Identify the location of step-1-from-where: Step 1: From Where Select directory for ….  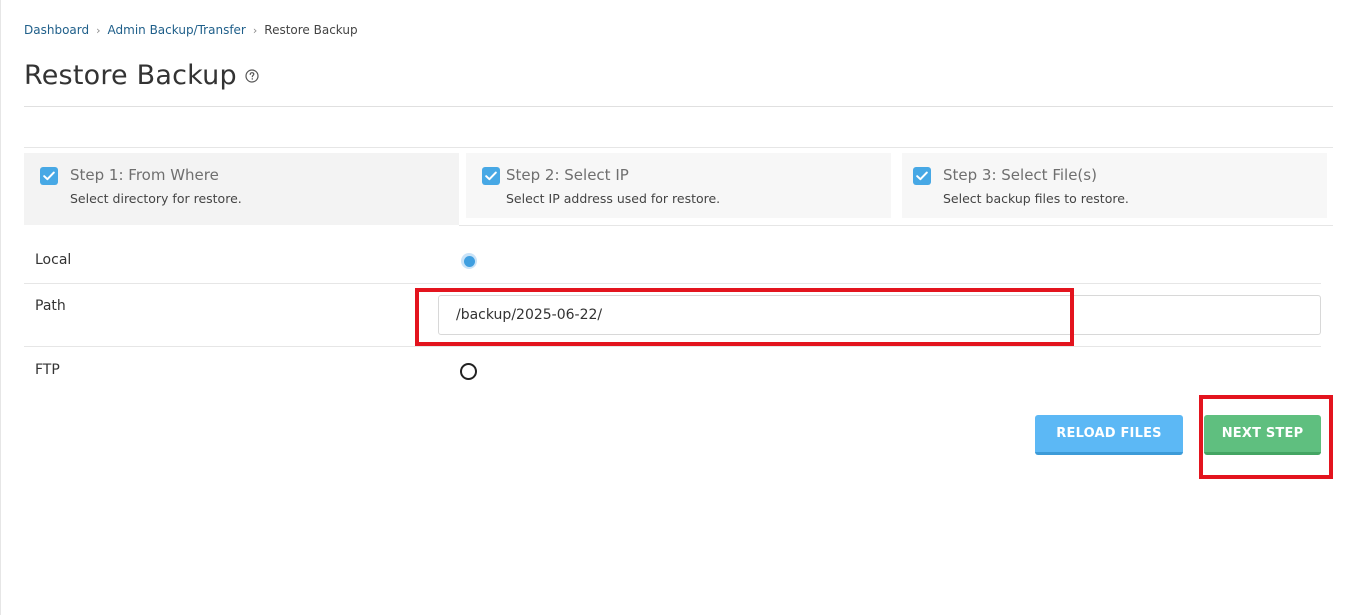
(241, 189).